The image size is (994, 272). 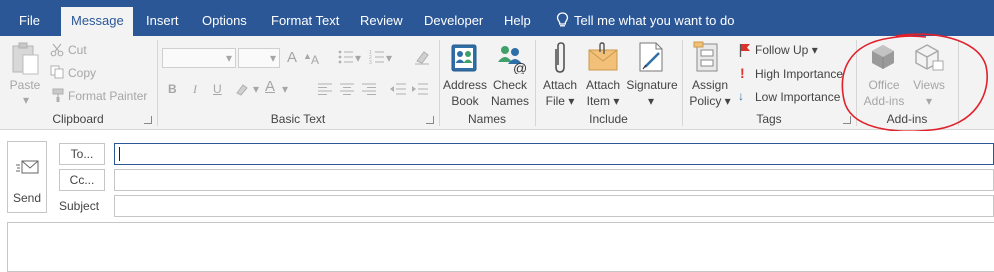 I want to click on check-names-label-2: Names, so click(x=509, y=101).